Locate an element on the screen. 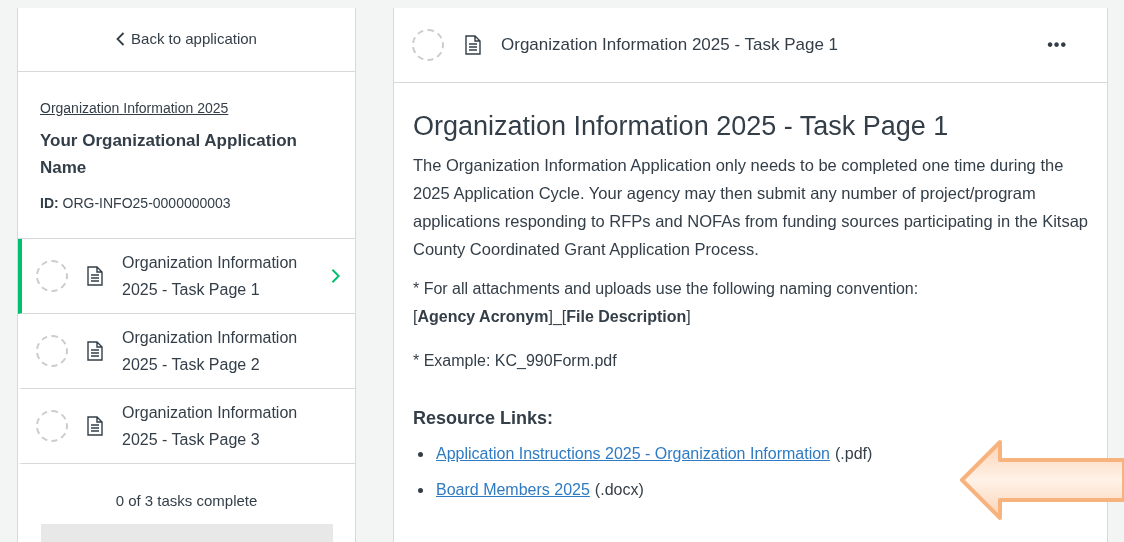  application-link: Organization Information 2025 is located at coordinates (186, 108).